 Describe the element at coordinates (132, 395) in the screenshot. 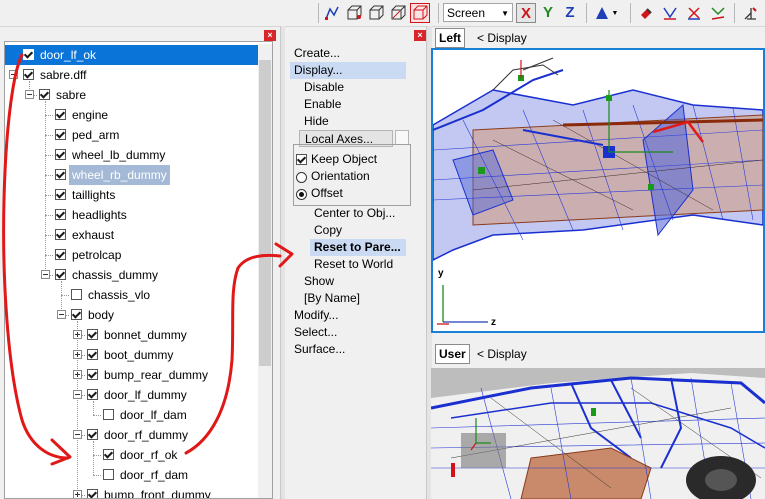

I see `tree-item: door_lf_dummy` at that location.